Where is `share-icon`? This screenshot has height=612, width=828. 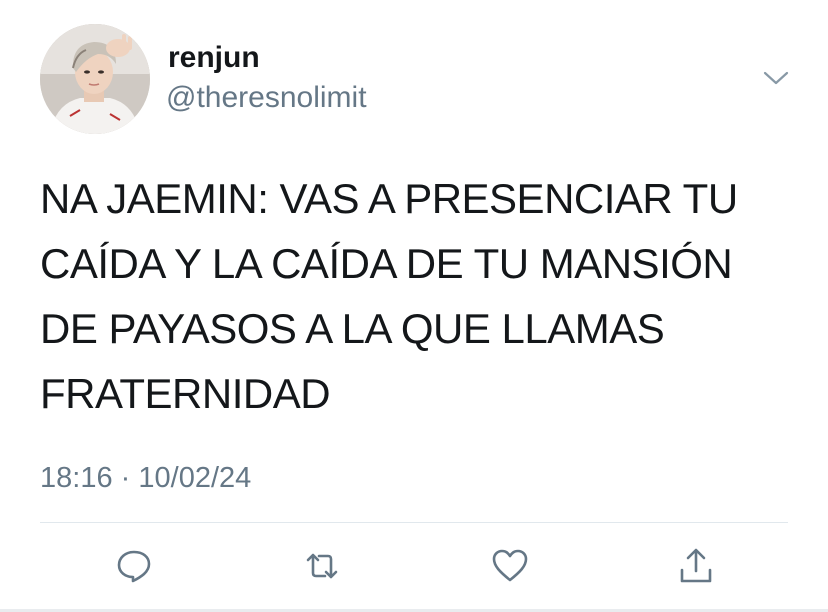
share-icon is located at coordinates (696, 565).